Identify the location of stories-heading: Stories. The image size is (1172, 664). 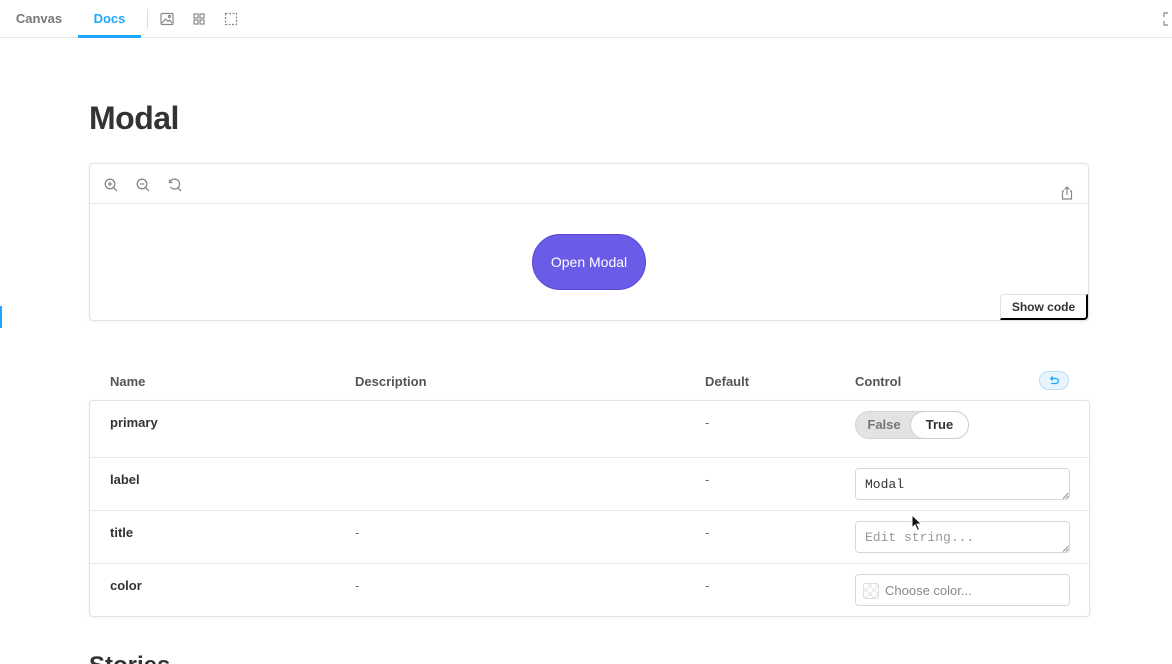
(129, 658).